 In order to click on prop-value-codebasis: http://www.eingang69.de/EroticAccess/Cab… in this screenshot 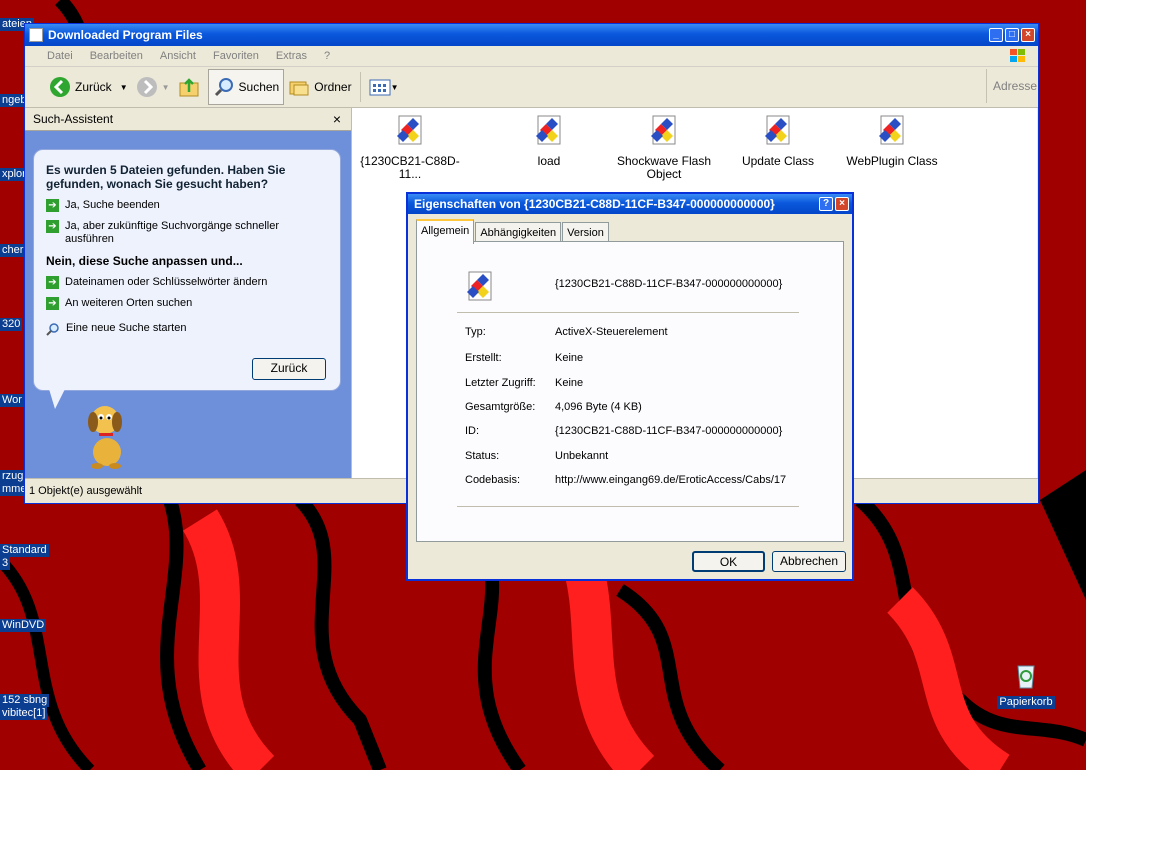, I will do `click(675, 480)`.